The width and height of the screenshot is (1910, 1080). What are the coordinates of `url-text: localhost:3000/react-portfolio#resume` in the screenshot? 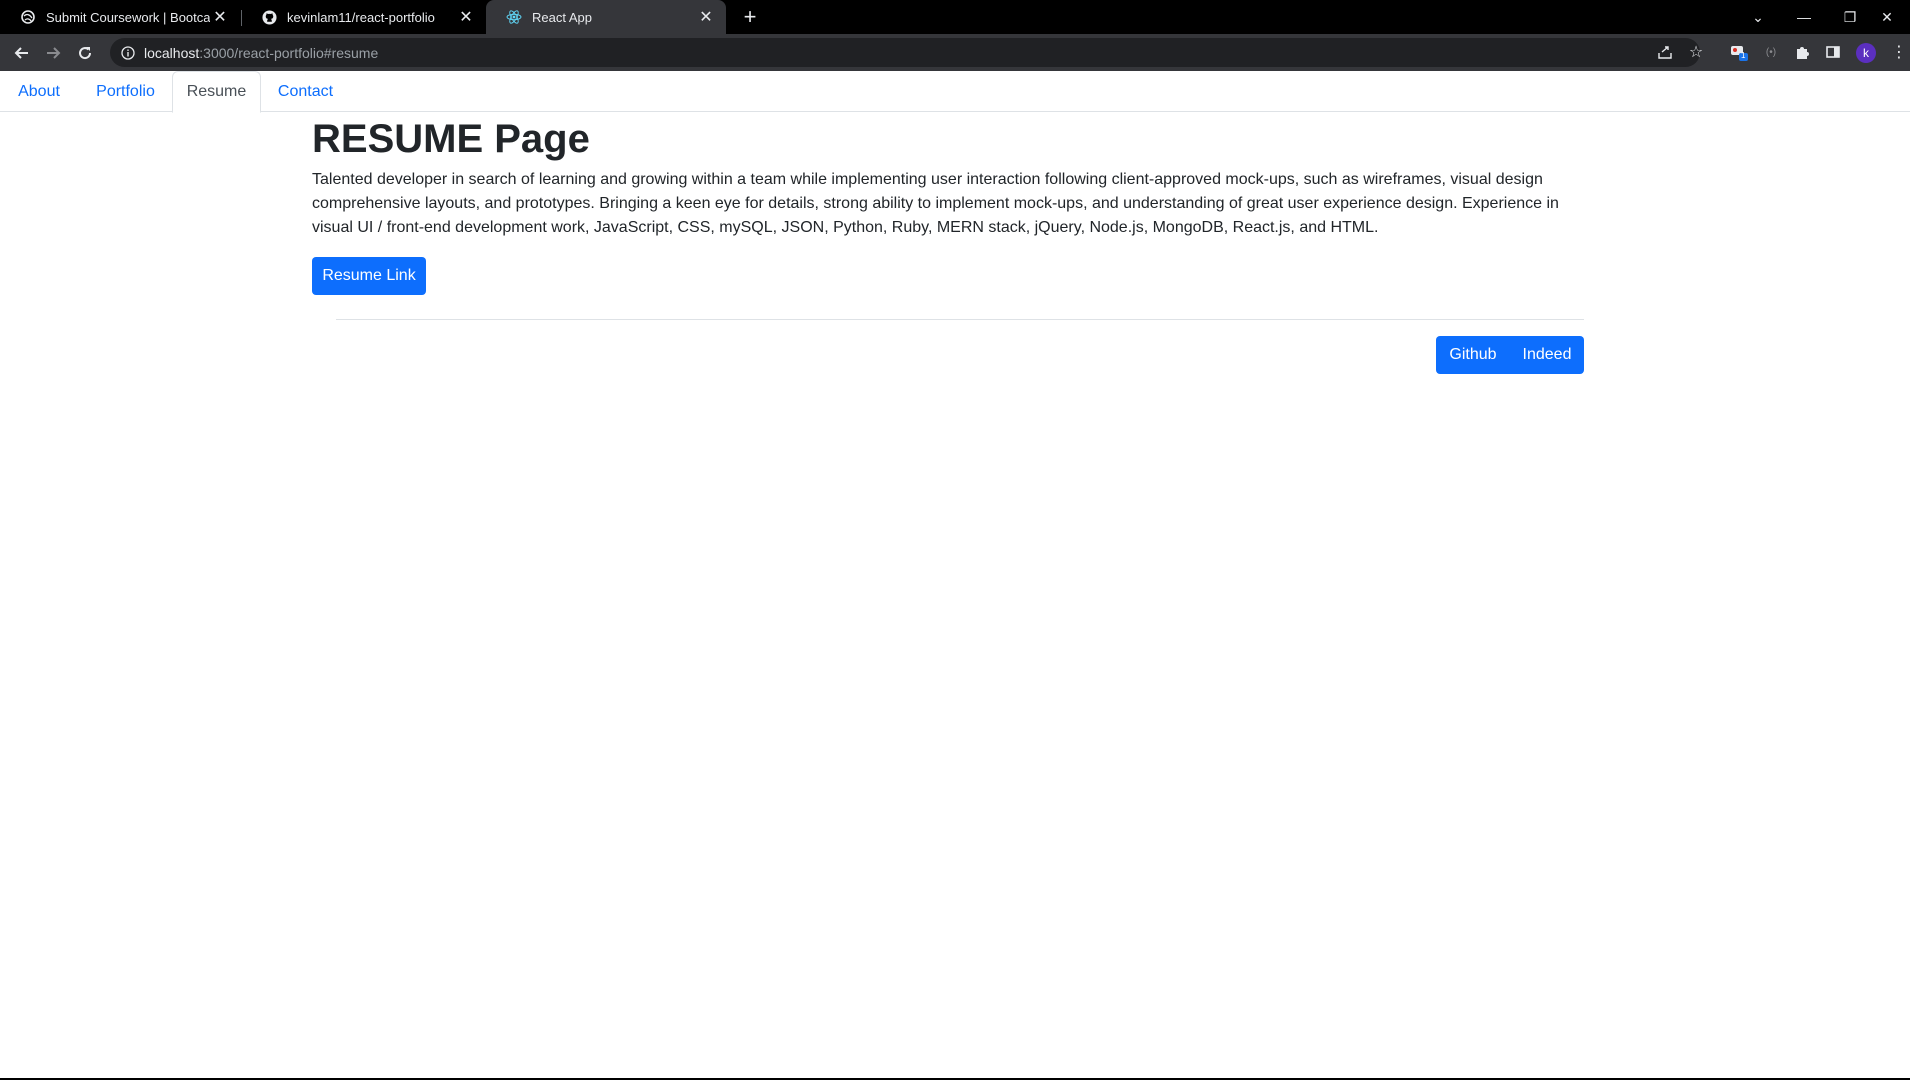 It's located at (261, 53).